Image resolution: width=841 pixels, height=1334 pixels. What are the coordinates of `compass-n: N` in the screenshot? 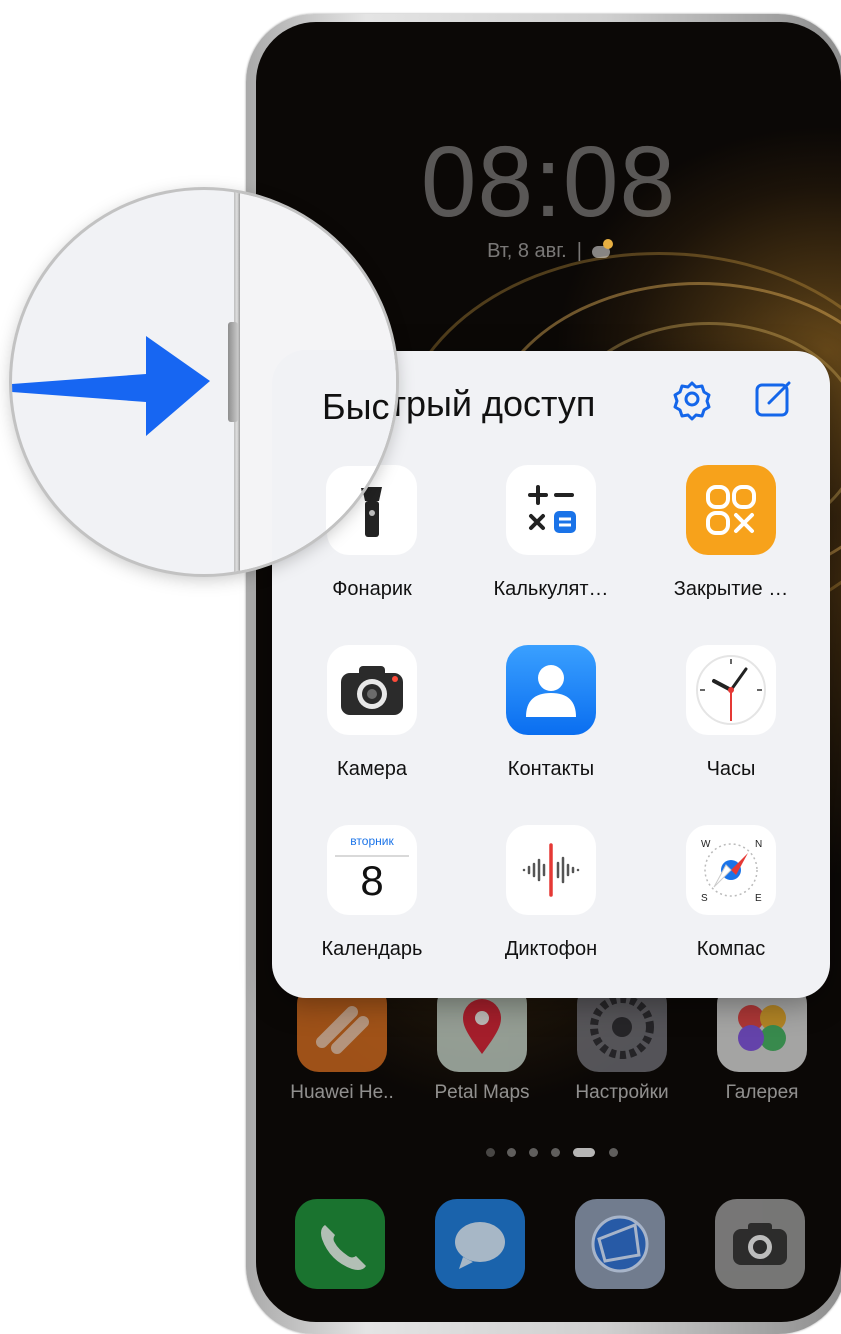 It's located at (758, 844).